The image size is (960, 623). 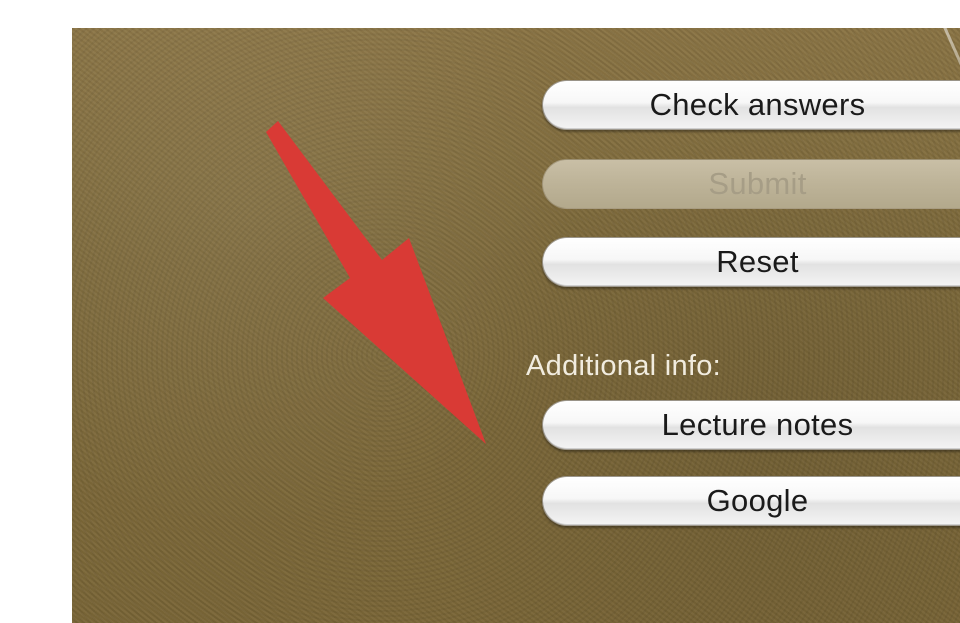 What do you see at coordinates (751, 184) in the screenshot?
I see `submit-button: Submit` at bounding box center [751, 184].